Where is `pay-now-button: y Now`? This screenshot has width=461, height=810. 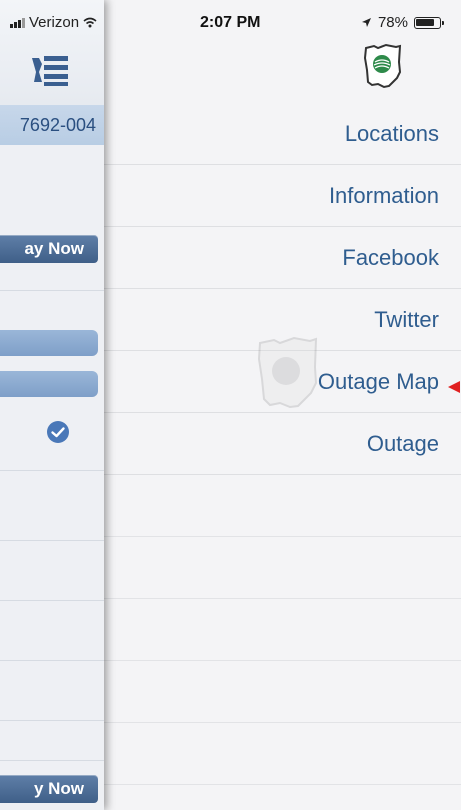 pay-now-button: y Now is located at coordinates (49, 789).